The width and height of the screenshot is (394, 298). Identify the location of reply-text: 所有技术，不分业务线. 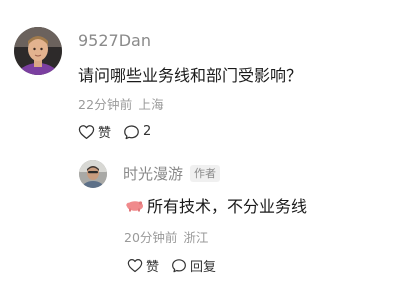
(227, 206).